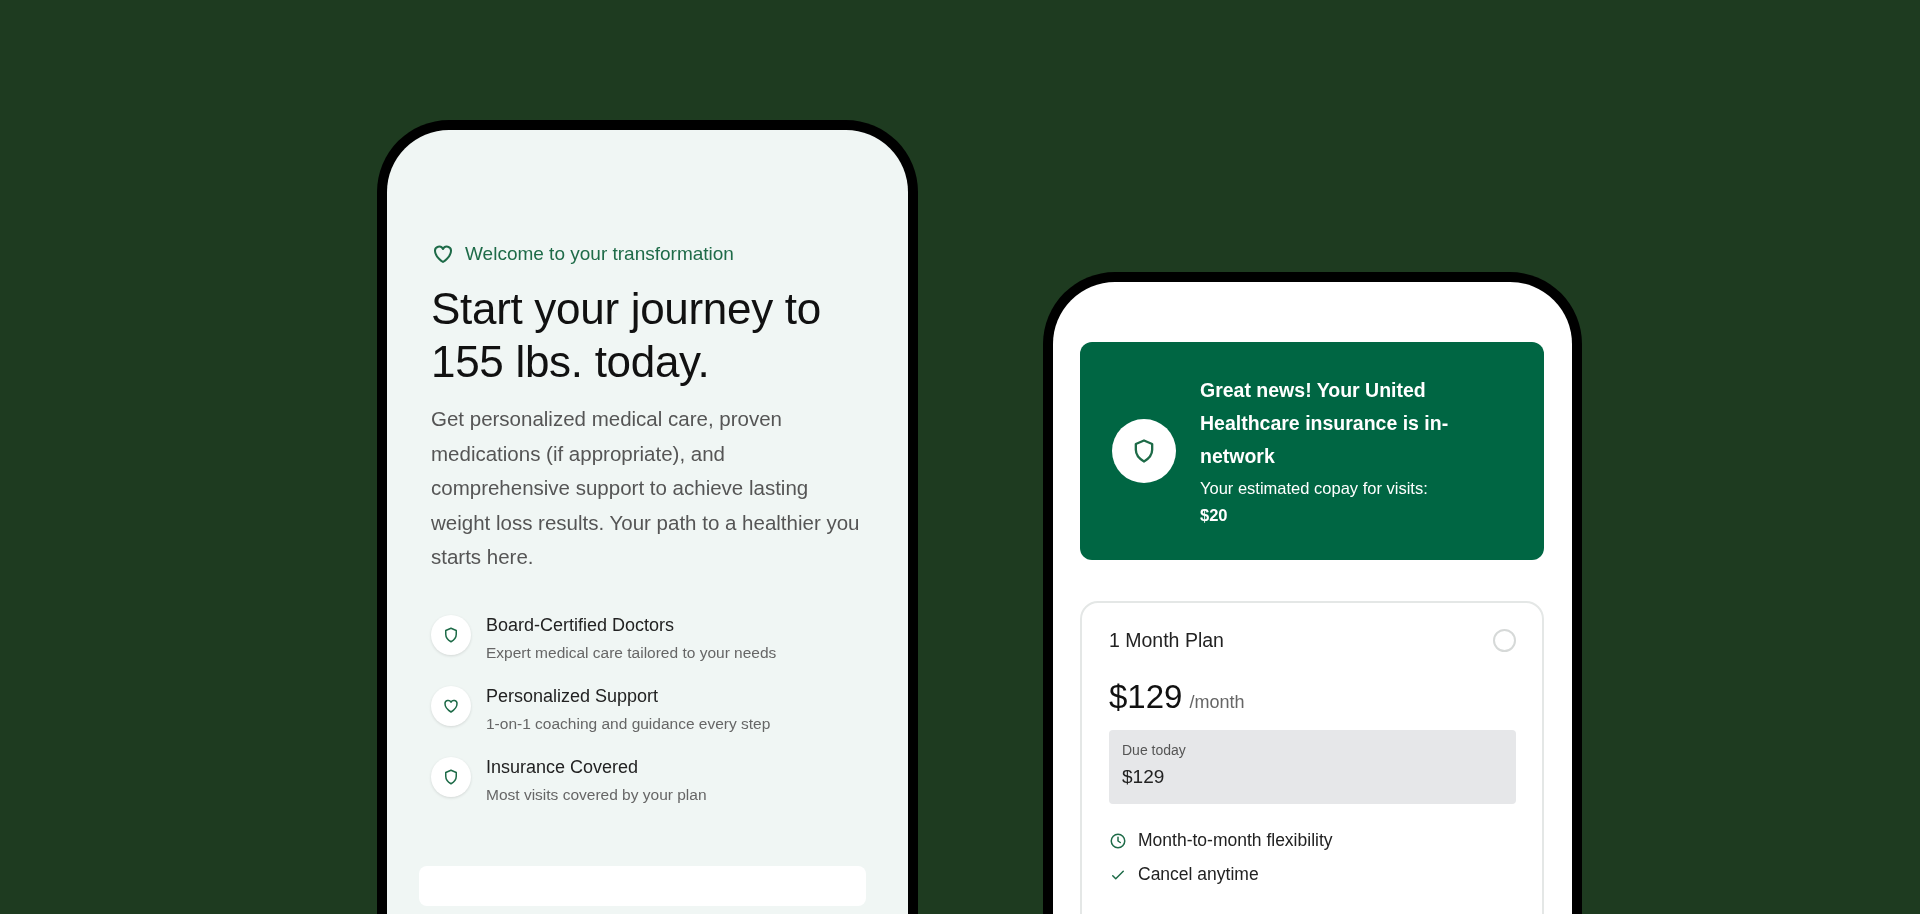  What do you see at coordinates (1217, 702) in the screenshot?
I see `price-period: /month` at bounding box center [1217, 702].